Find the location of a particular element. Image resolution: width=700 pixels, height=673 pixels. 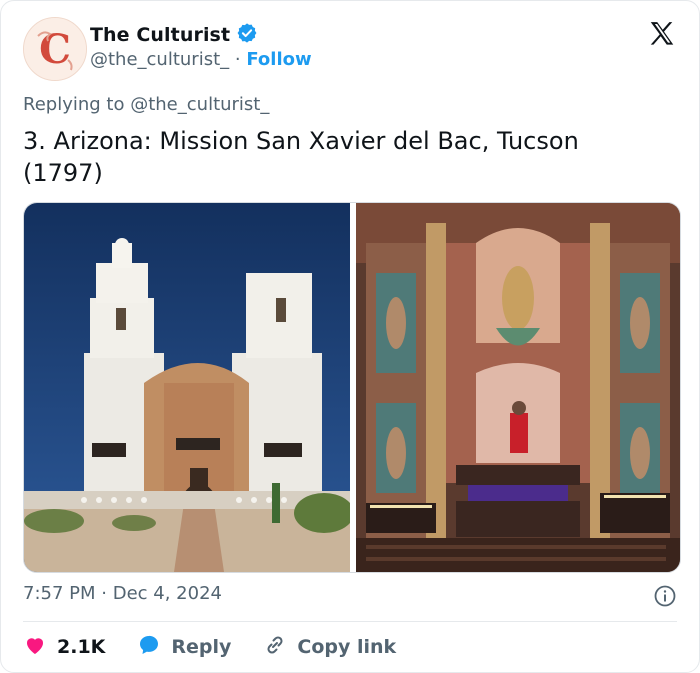

tweet-date: Dec 4, 2024 is located at coordinates (167, 593).